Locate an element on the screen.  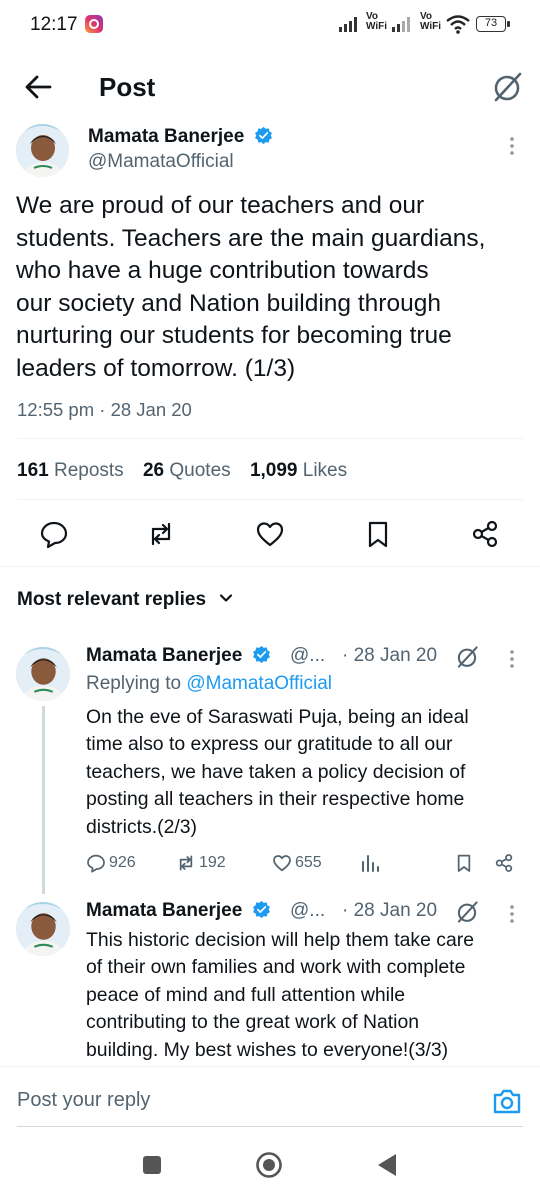
quotes-count: 26 is located at coordinates (153, 470).